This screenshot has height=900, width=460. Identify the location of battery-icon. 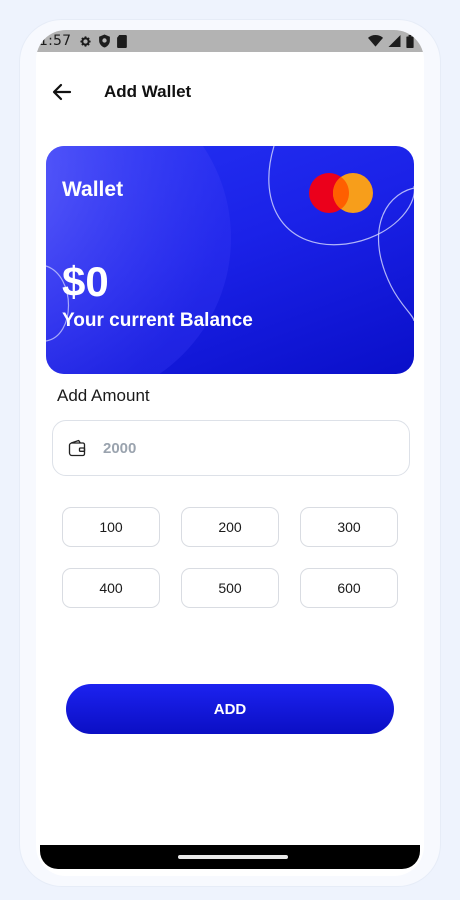
(410, 41).